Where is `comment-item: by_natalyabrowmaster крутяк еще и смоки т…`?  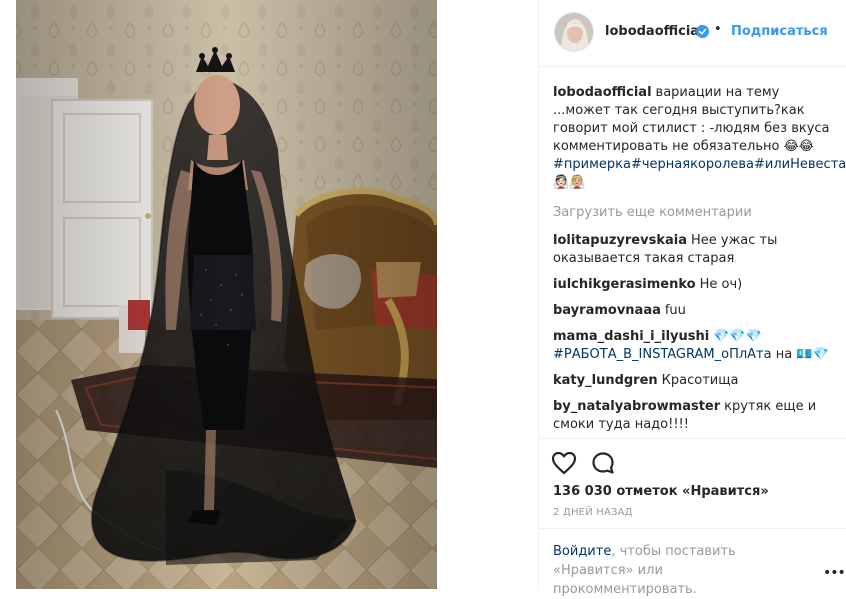
comment-item: by_natalyabrowmaster крутяк еще и смоки т… is located at coordinates (694, 416).